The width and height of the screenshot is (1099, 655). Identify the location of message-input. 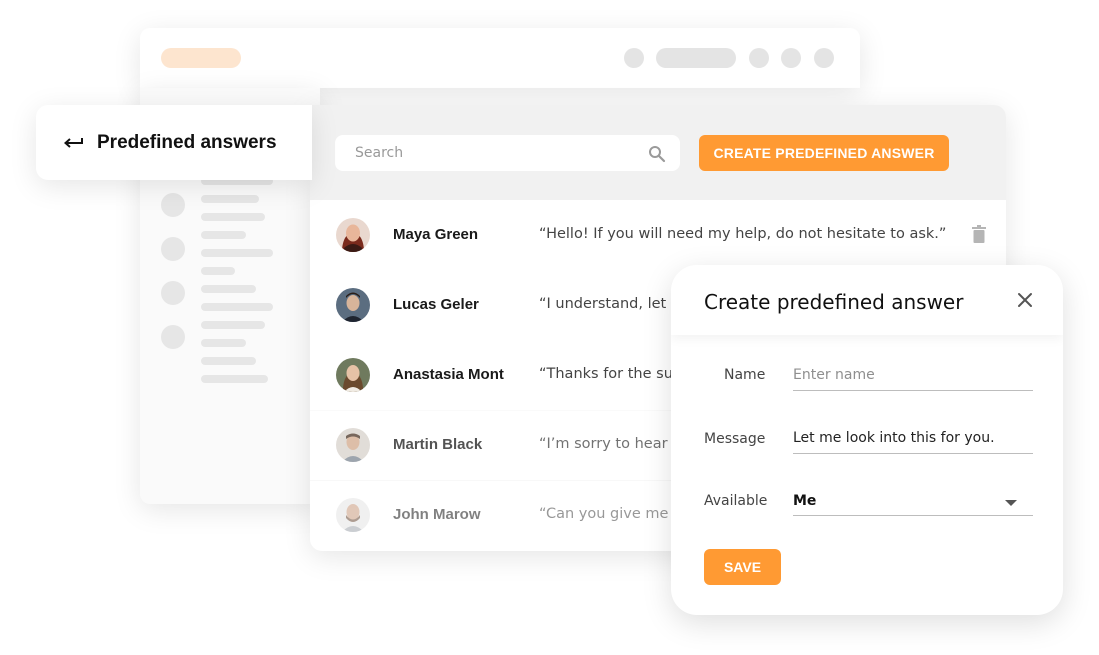
(913, 438).